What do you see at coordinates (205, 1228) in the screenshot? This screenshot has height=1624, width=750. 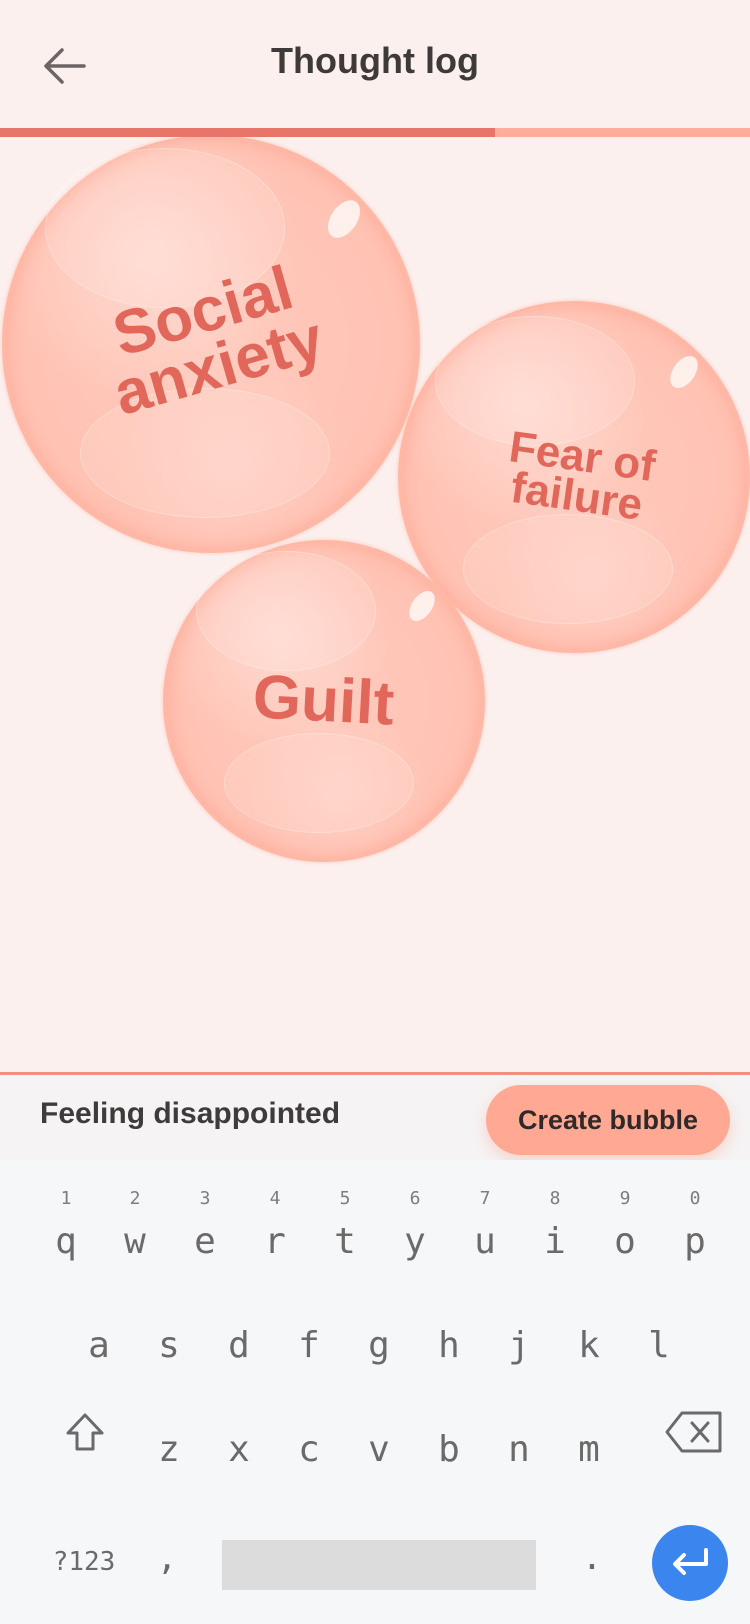 I see `key: 3e` at bounding box center [205, 1228].